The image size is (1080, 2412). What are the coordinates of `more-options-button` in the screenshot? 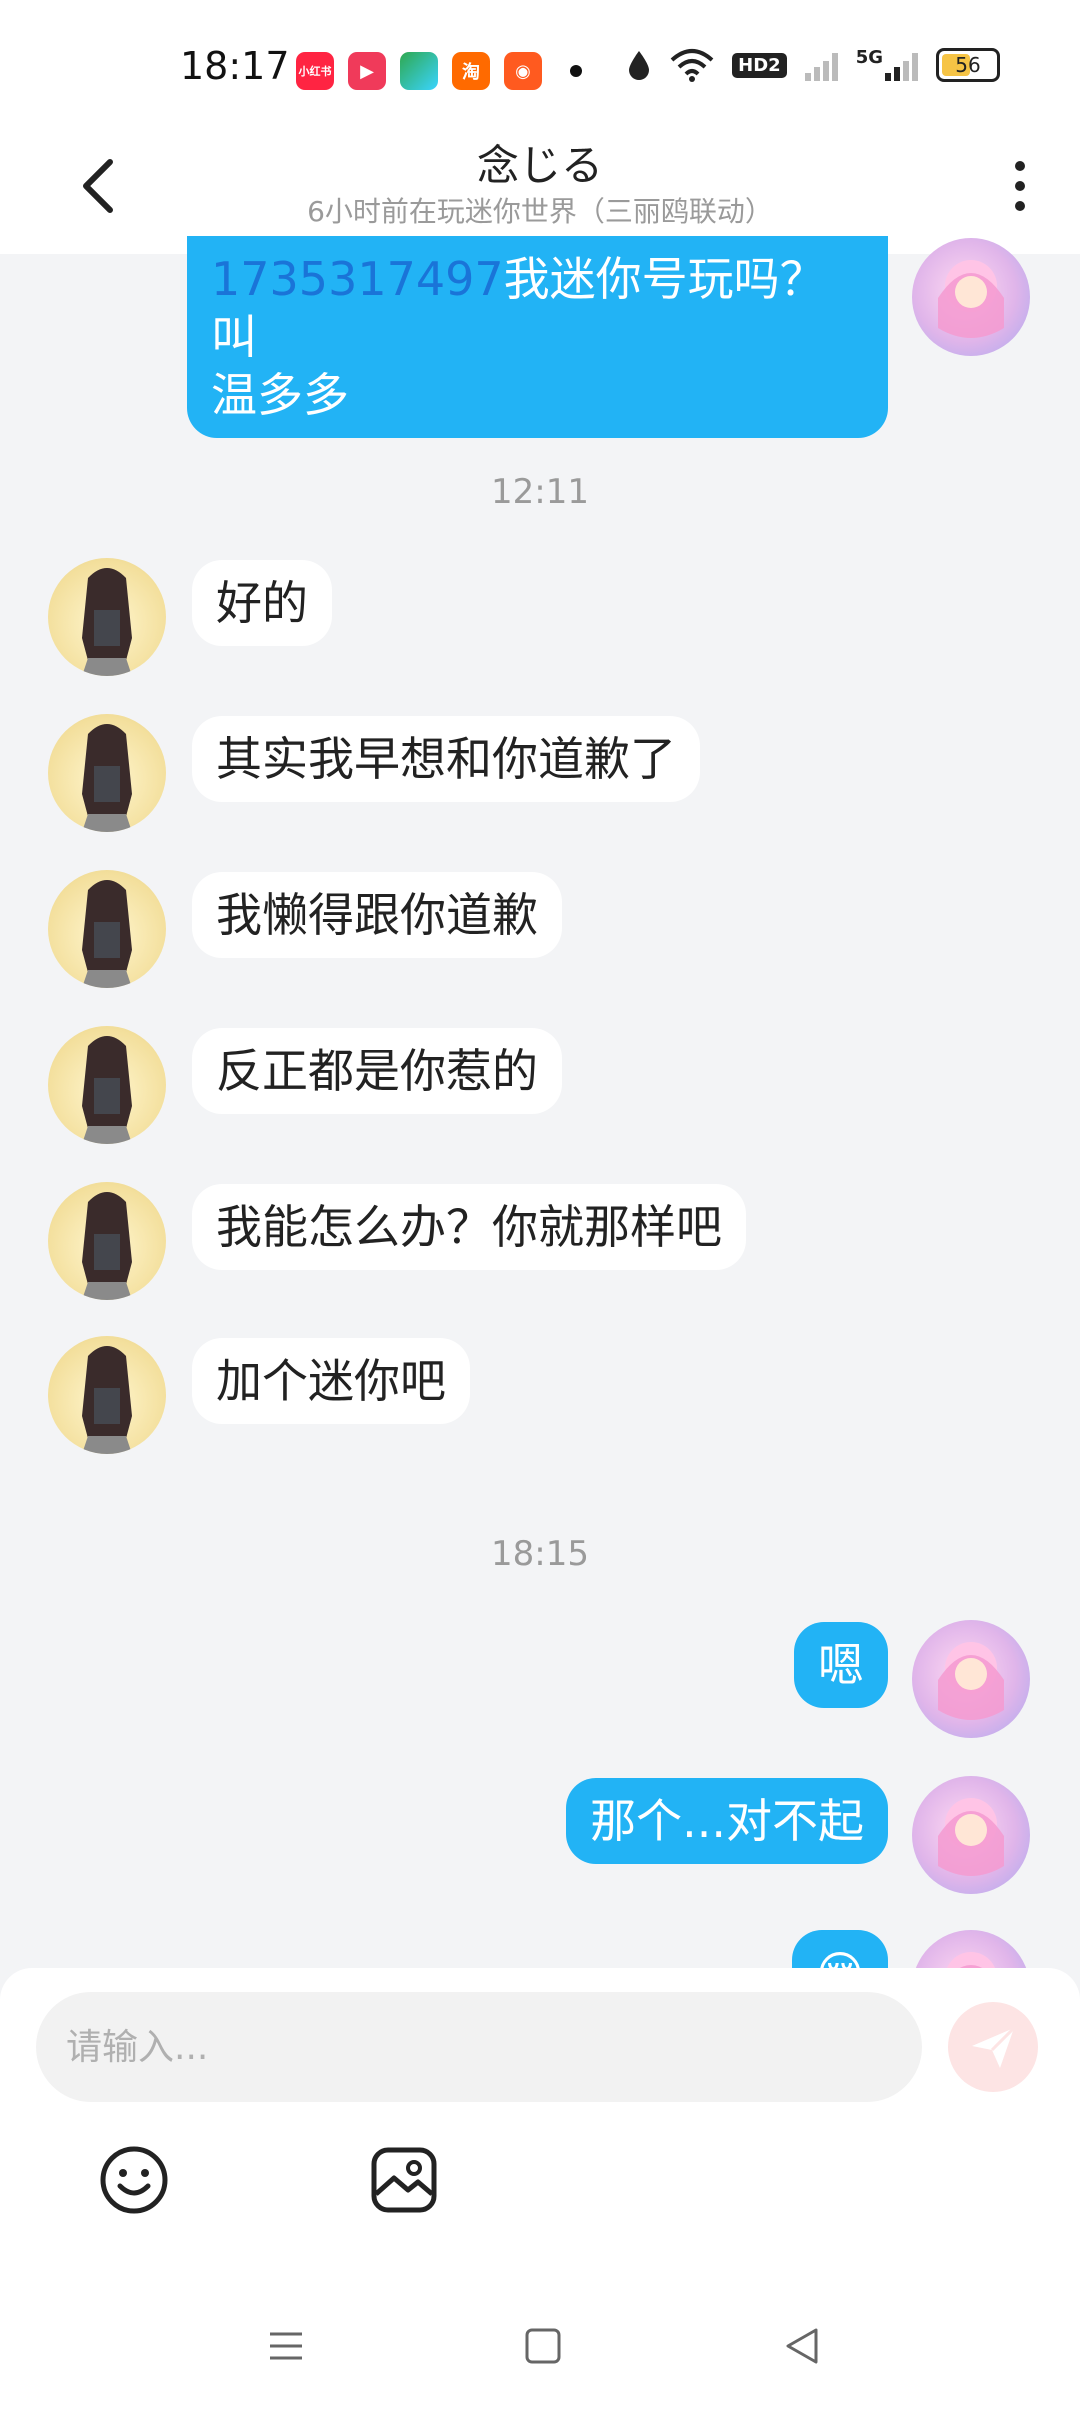 It's located at (1020, 185).